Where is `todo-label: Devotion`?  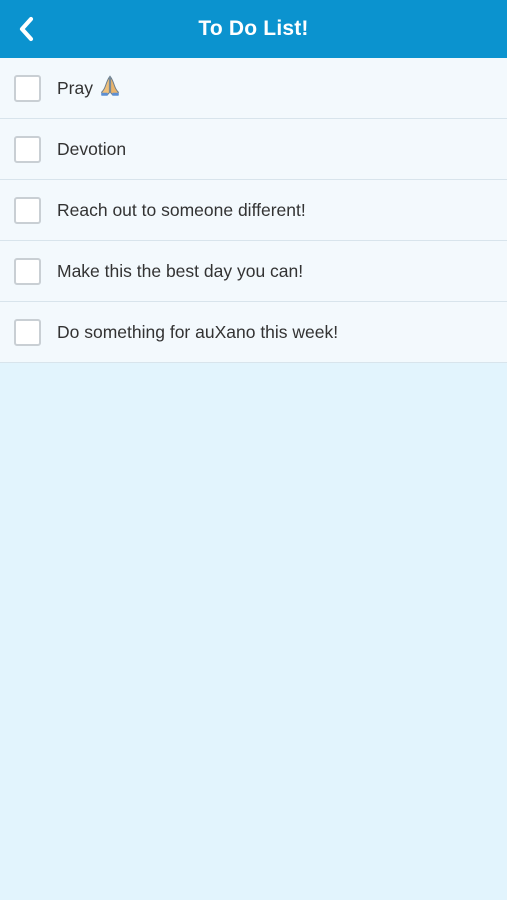
todo-label: Devotion is located at coordinates (92, 148).